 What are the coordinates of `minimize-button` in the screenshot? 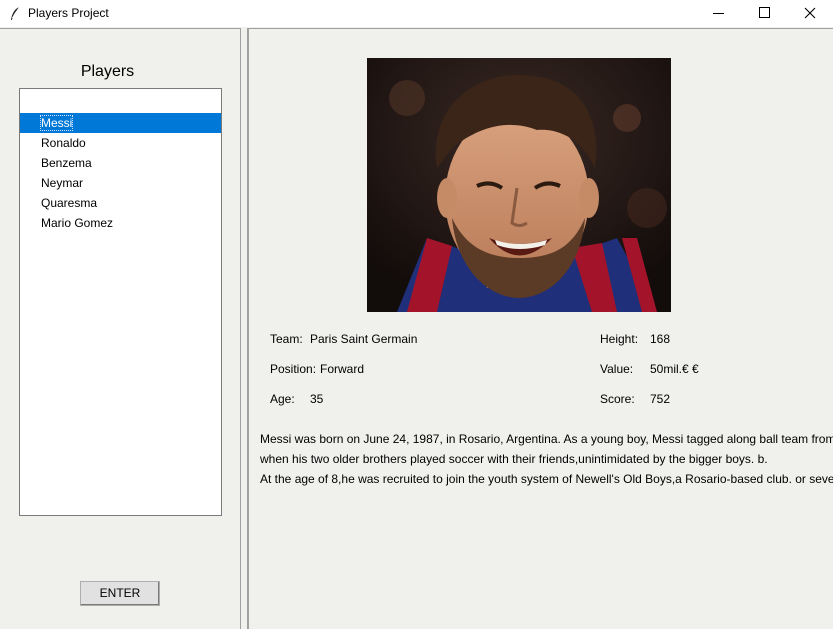 It's located at (718, 13).